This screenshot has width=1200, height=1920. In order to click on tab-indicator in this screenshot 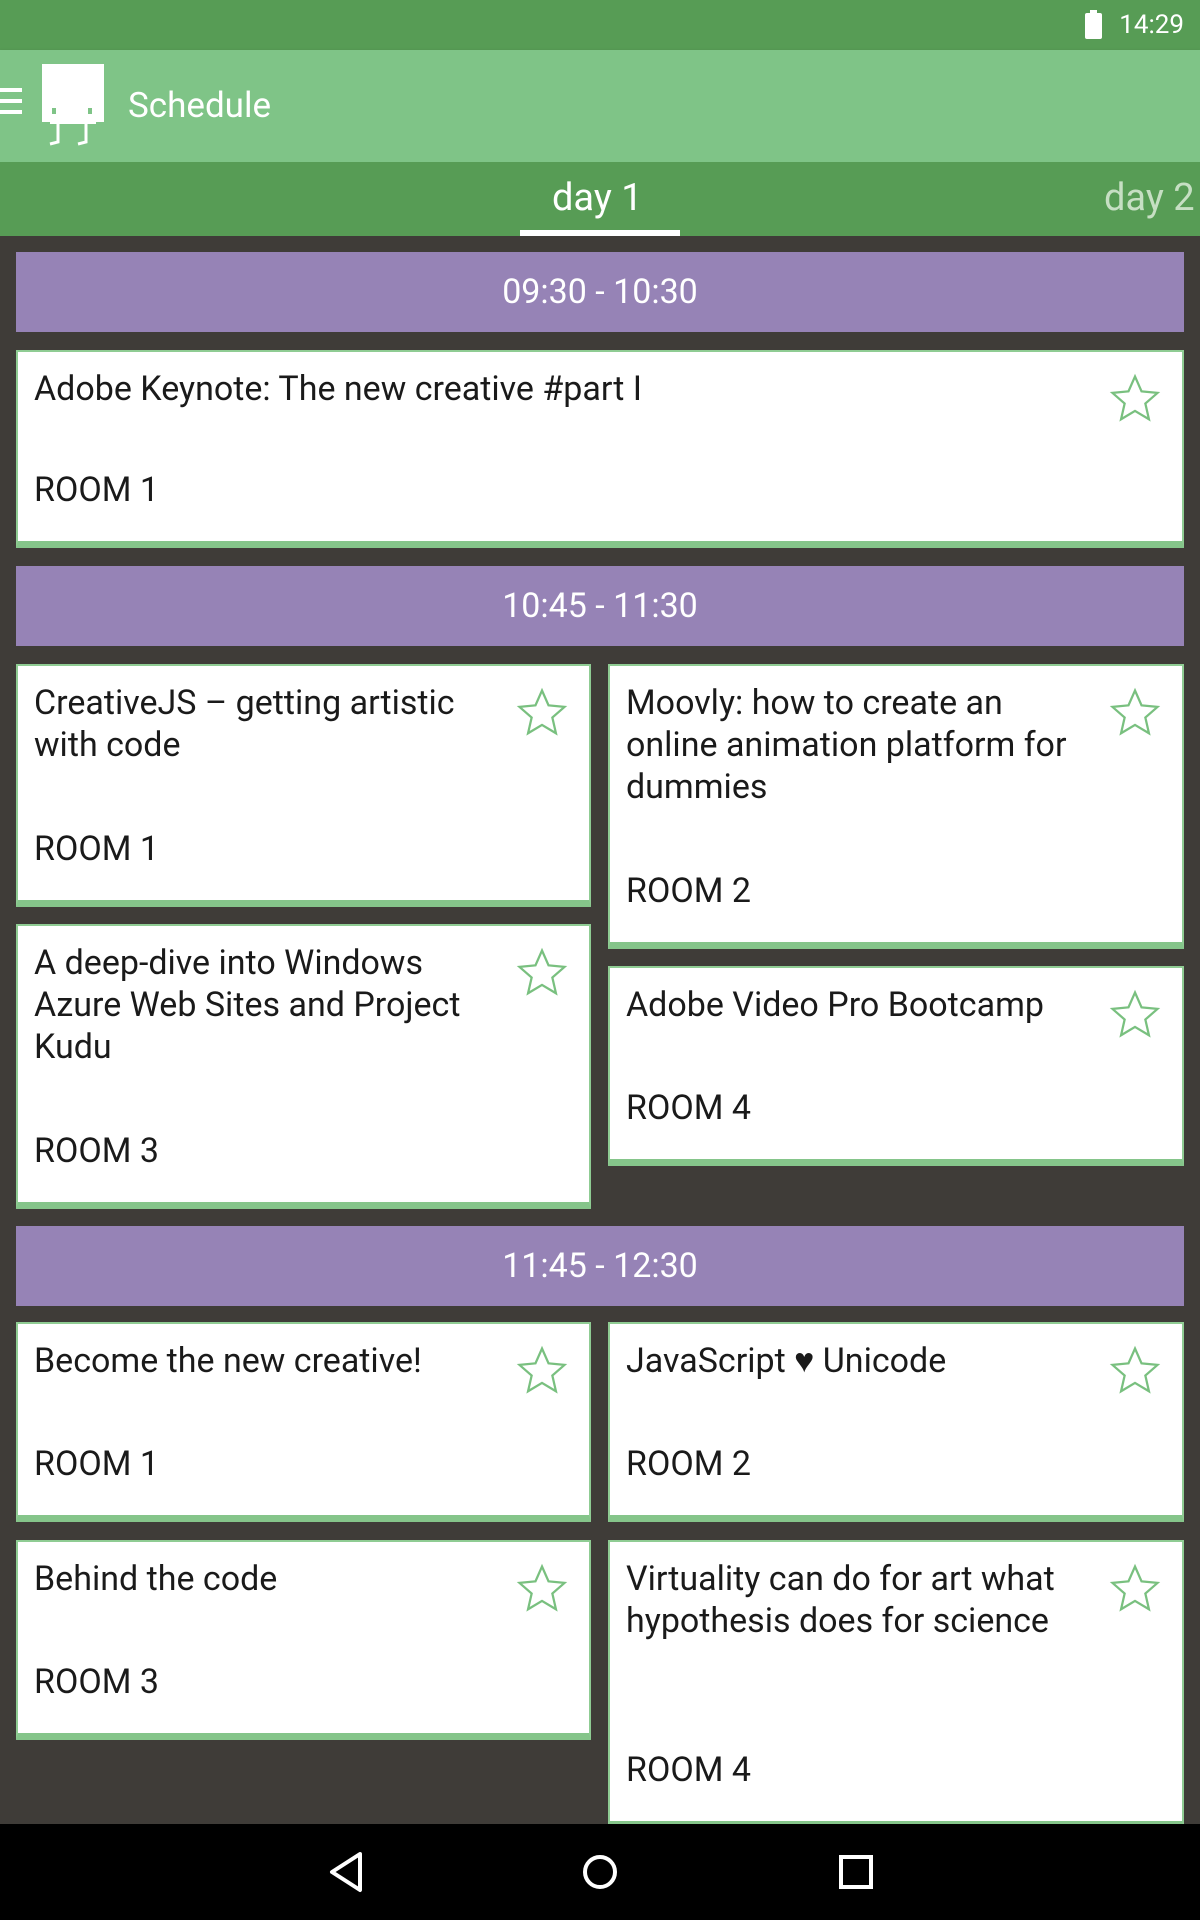, I will do `click(600, 233)`.